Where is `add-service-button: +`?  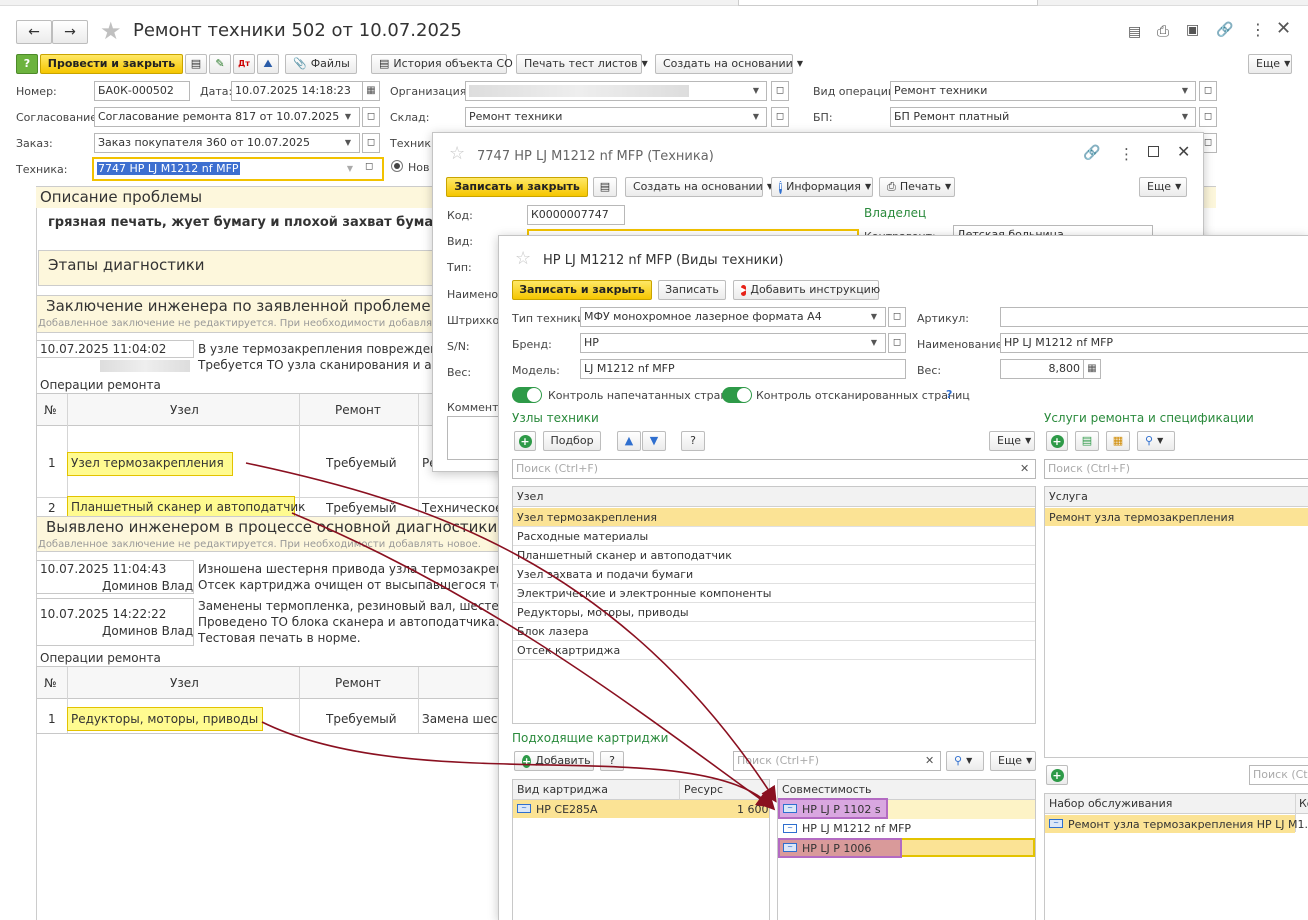
add-service-button: + is located at coordinates (1057, 441).